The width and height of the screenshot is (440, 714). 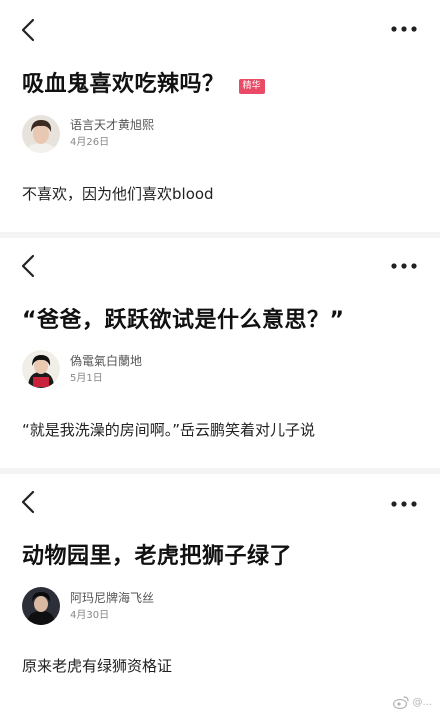 What do you see at coordinates (169, 430) in the screenshot?
I see `post-body: “就是我洗澡的房间啊。”岳云鹏笑着对儿子说` at bounding box center [169, 430].